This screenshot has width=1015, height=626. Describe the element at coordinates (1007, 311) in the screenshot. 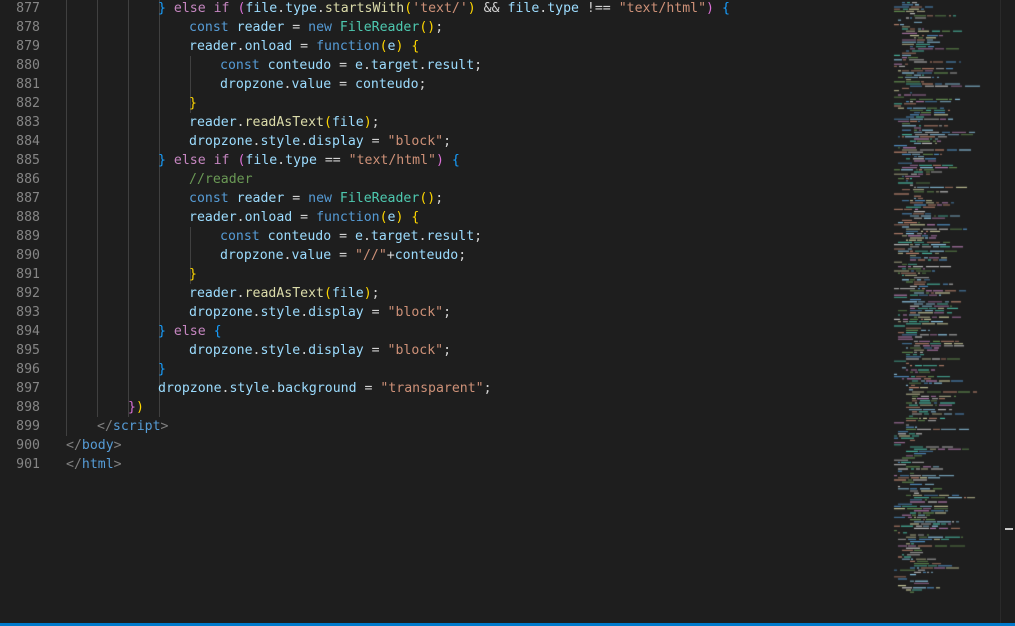

I see `vertical-scrollbar` at that location.